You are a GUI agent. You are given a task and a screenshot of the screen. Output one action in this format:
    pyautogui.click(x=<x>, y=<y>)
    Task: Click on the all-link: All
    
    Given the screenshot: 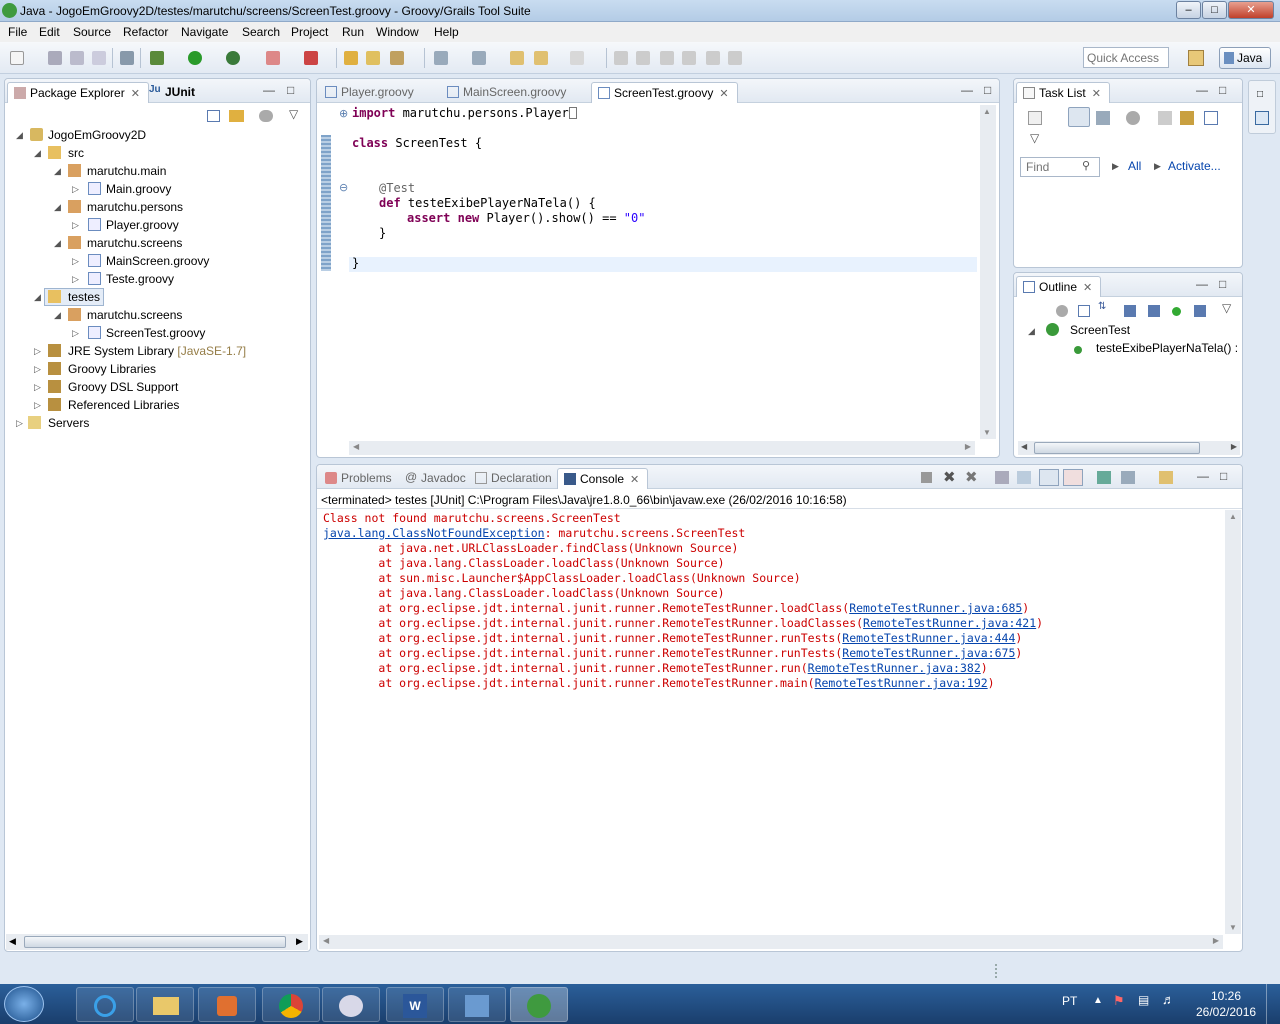 What is the action you would take?
    pyautogui.click(x=1134, y=166)
    